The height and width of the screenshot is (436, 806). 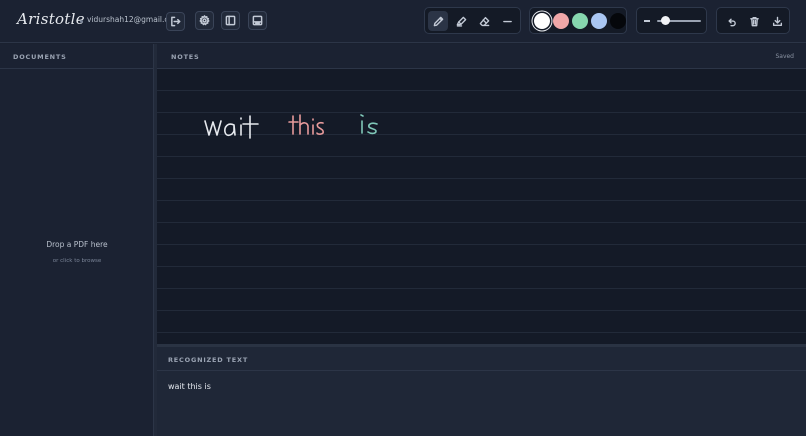 What do you see at coordinates (231, 127) in the screenshot?
I see `handwritten-word-wait` at bounding box center [231, 127].